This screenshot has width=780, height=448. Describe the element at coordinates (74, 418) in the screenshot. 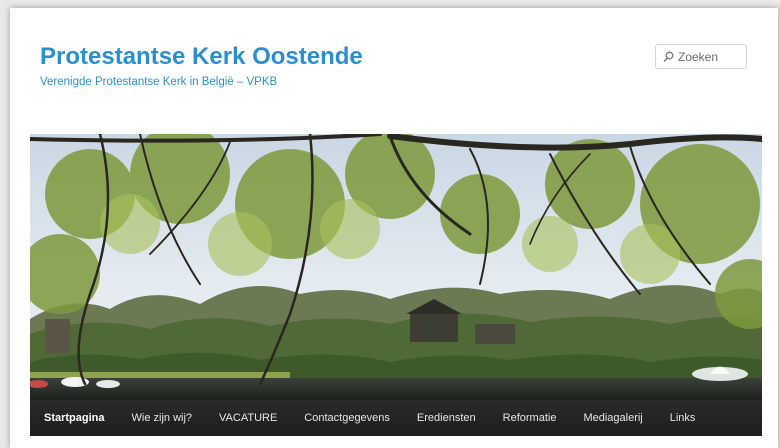

I see `nav-item-startpagina: Startpagina` at that location.